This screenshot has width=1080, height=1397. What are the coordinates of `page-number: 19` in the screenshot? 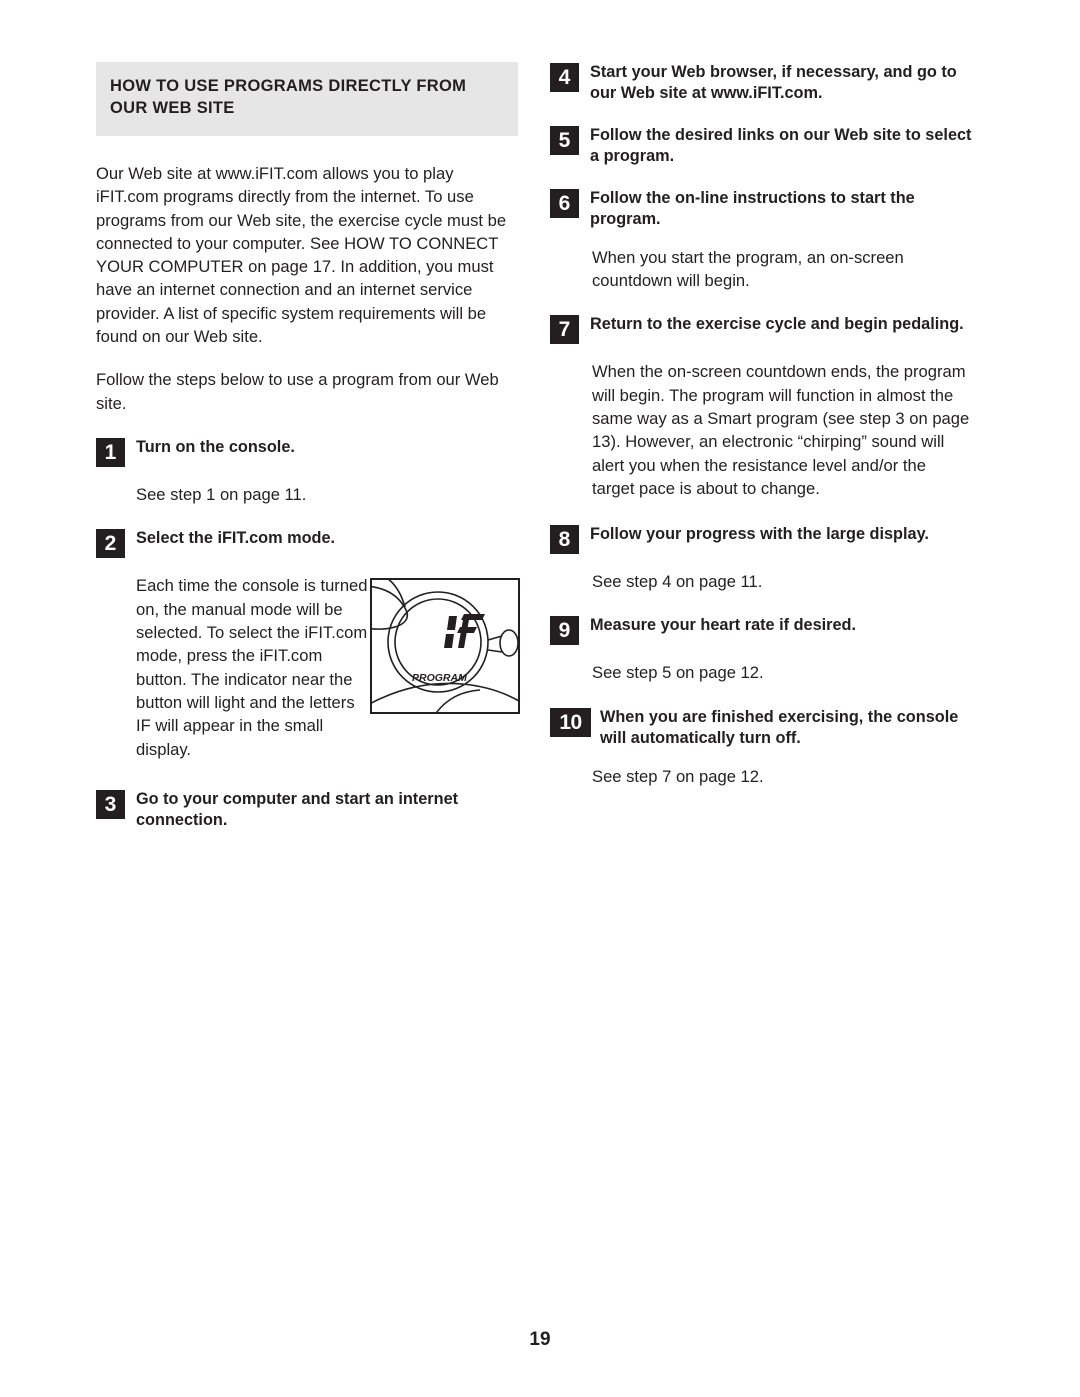 It's located at (540, 1339).